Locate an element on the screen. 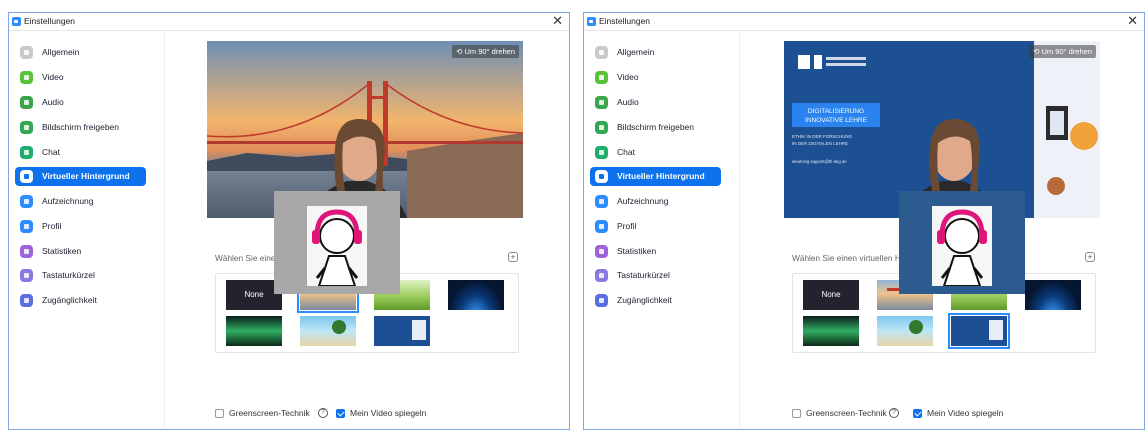 This screenshot has width=1145, height=430. sidebar-item-label: Virtueller Hintergrund is located at coordinates (661, 176).